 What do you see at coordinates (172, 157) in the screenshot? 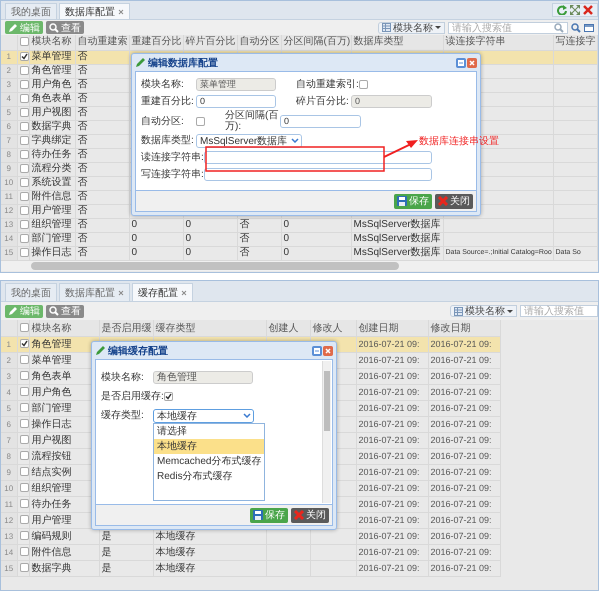
I see `field-label: 读连接字符串:` at bounding box center [172, 157].